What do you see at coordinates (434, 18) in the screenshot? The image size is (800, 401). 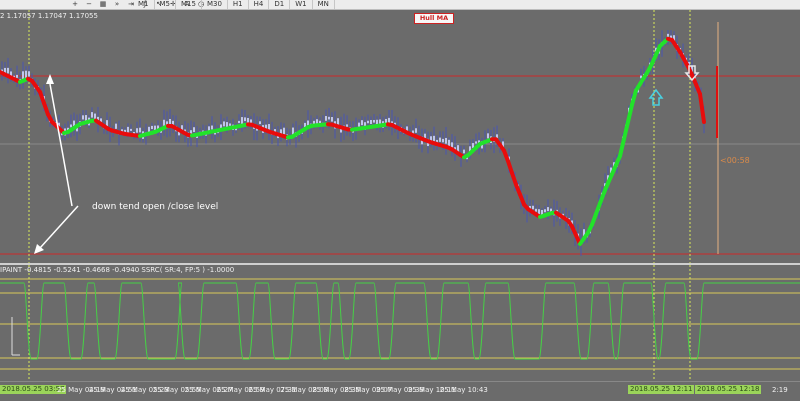 I see `hull-ma-badge: Hull MA` at bounding box center [434, 18].